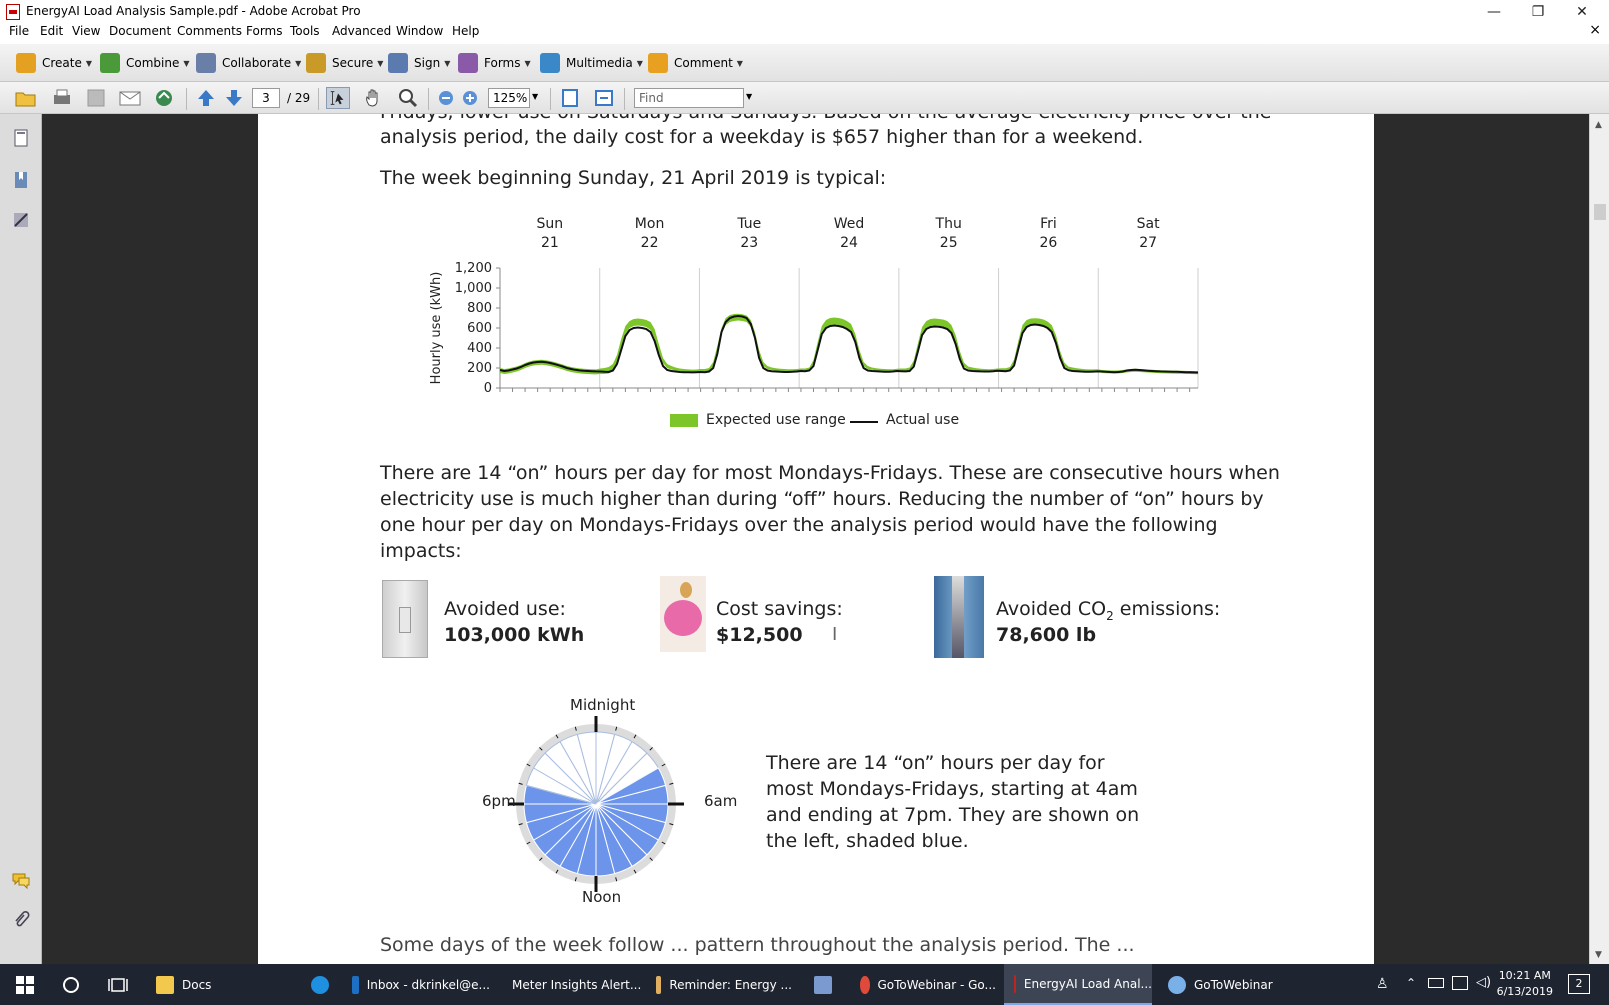 The width and height of the screenshot is (1609, 1005). I want to click on next-page-icon, so click(234, 98).